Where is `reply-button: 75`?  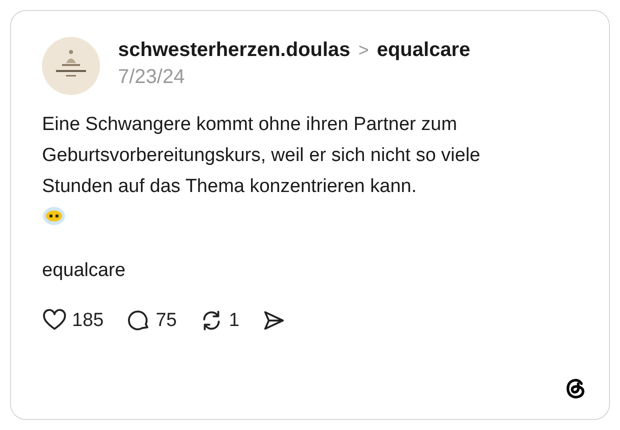
reply-button: 75 is located at coordinates (151, 320).